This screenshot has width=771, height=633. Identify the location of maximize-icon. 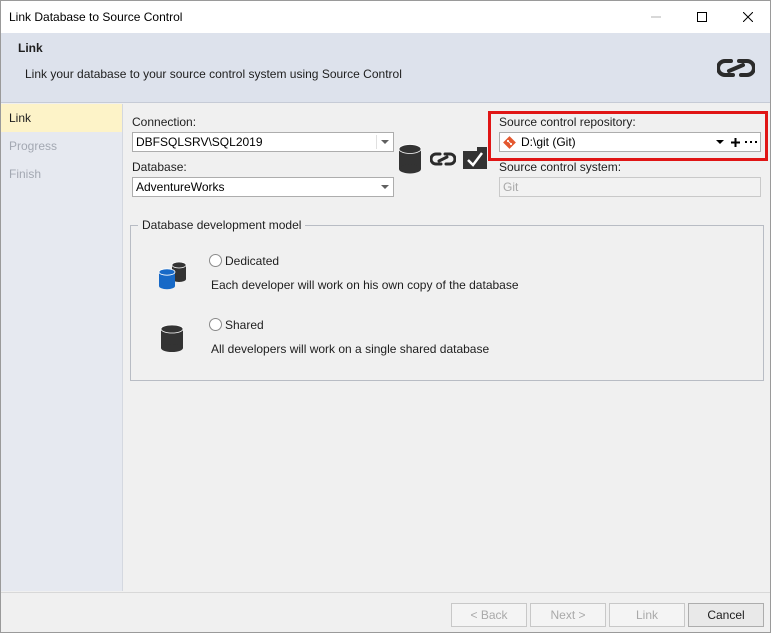
(702, 17).